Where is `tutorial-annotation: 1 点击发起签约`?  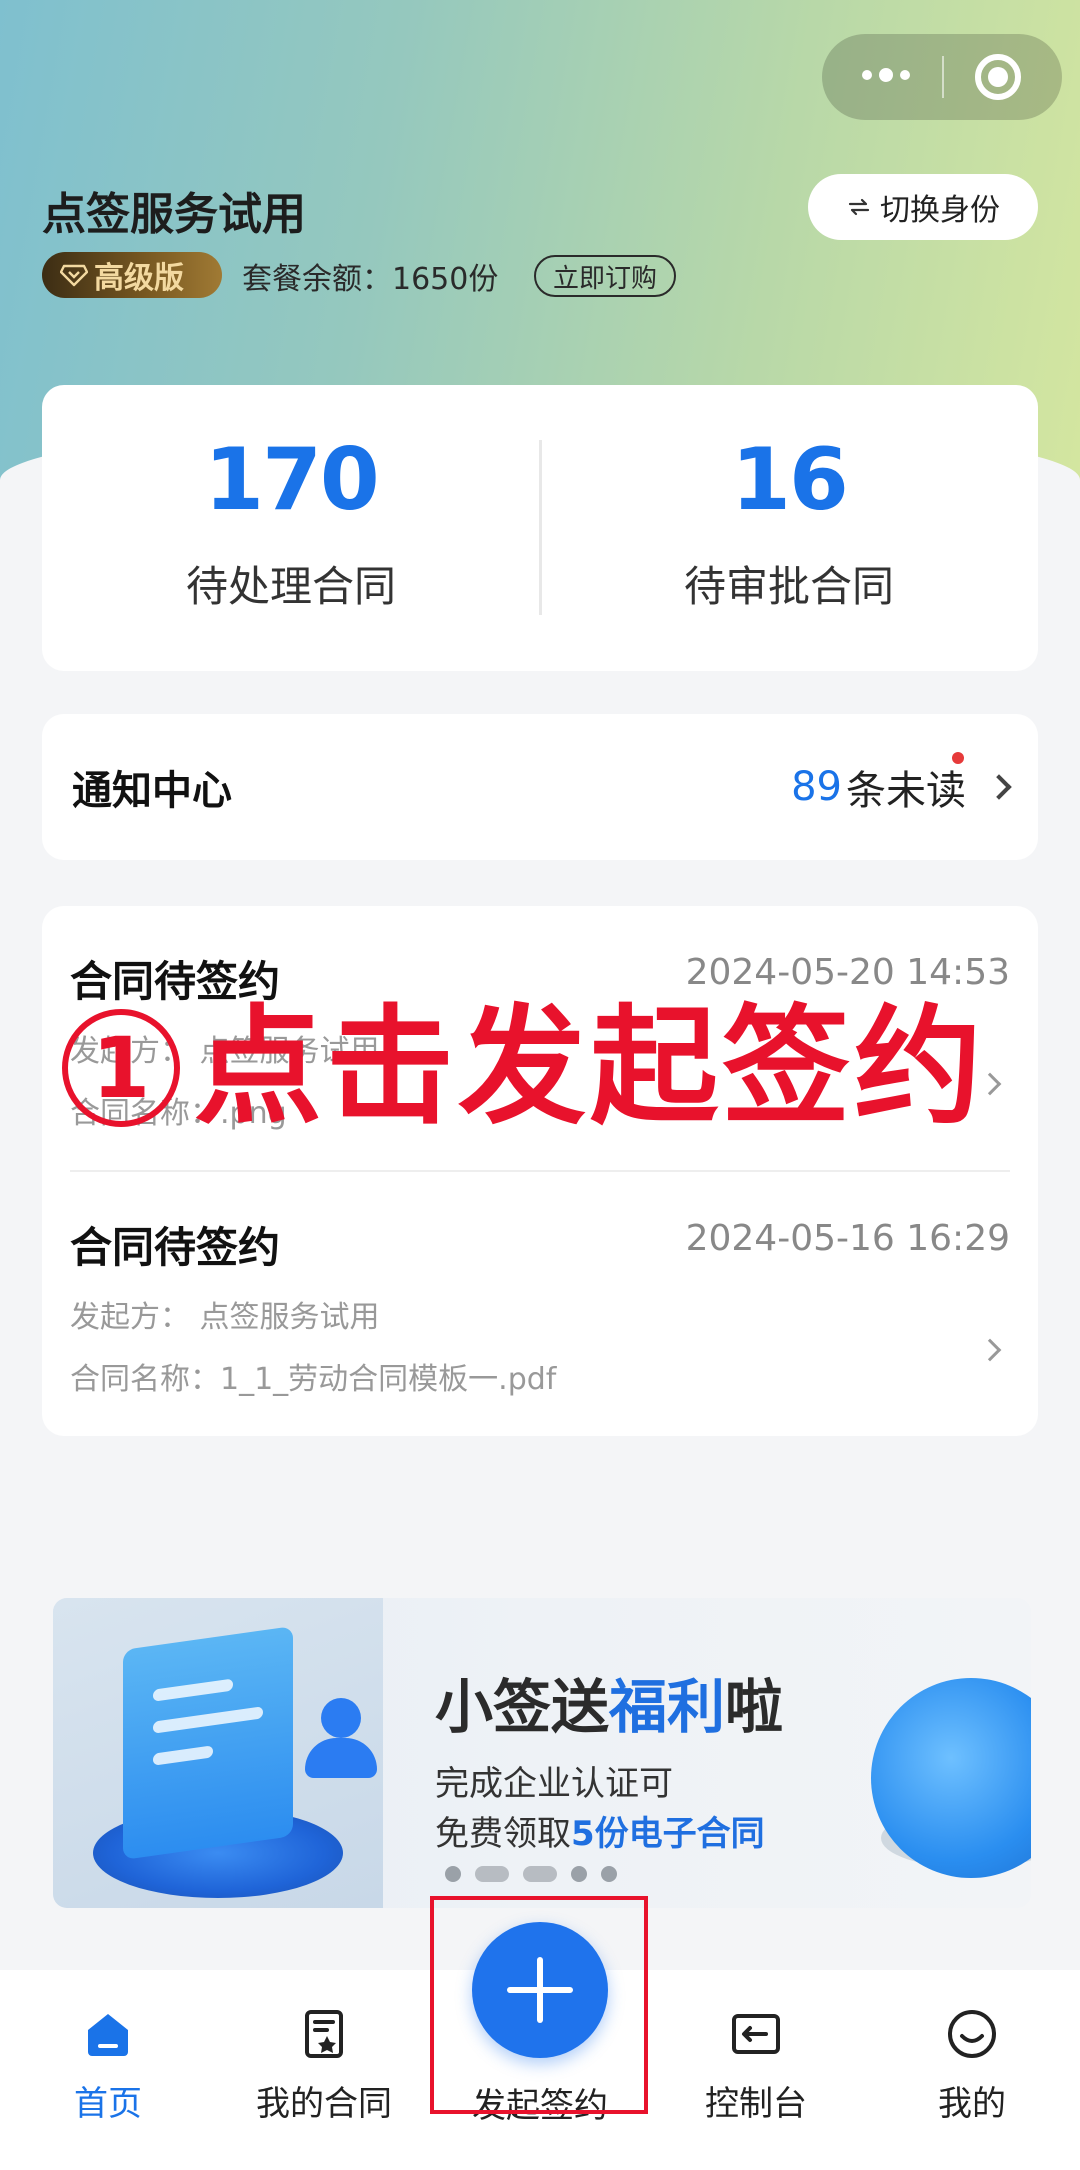
tutorial-annotation: 1 点击发起签约 is located at coordinates (524, 1068).